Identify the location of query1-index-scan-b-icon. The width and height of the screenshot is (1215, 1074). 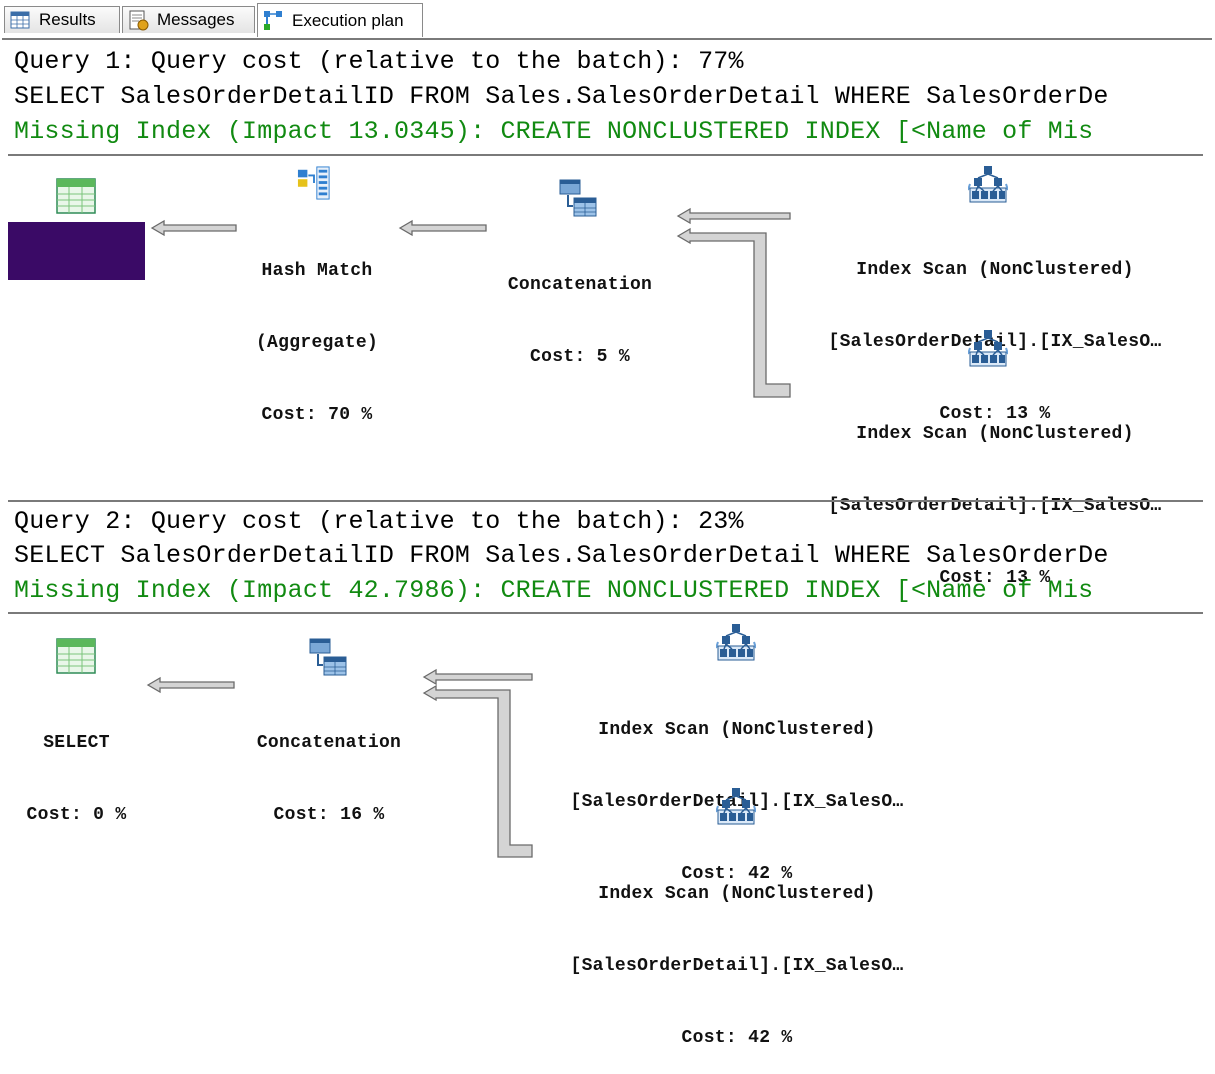
(988, 348).